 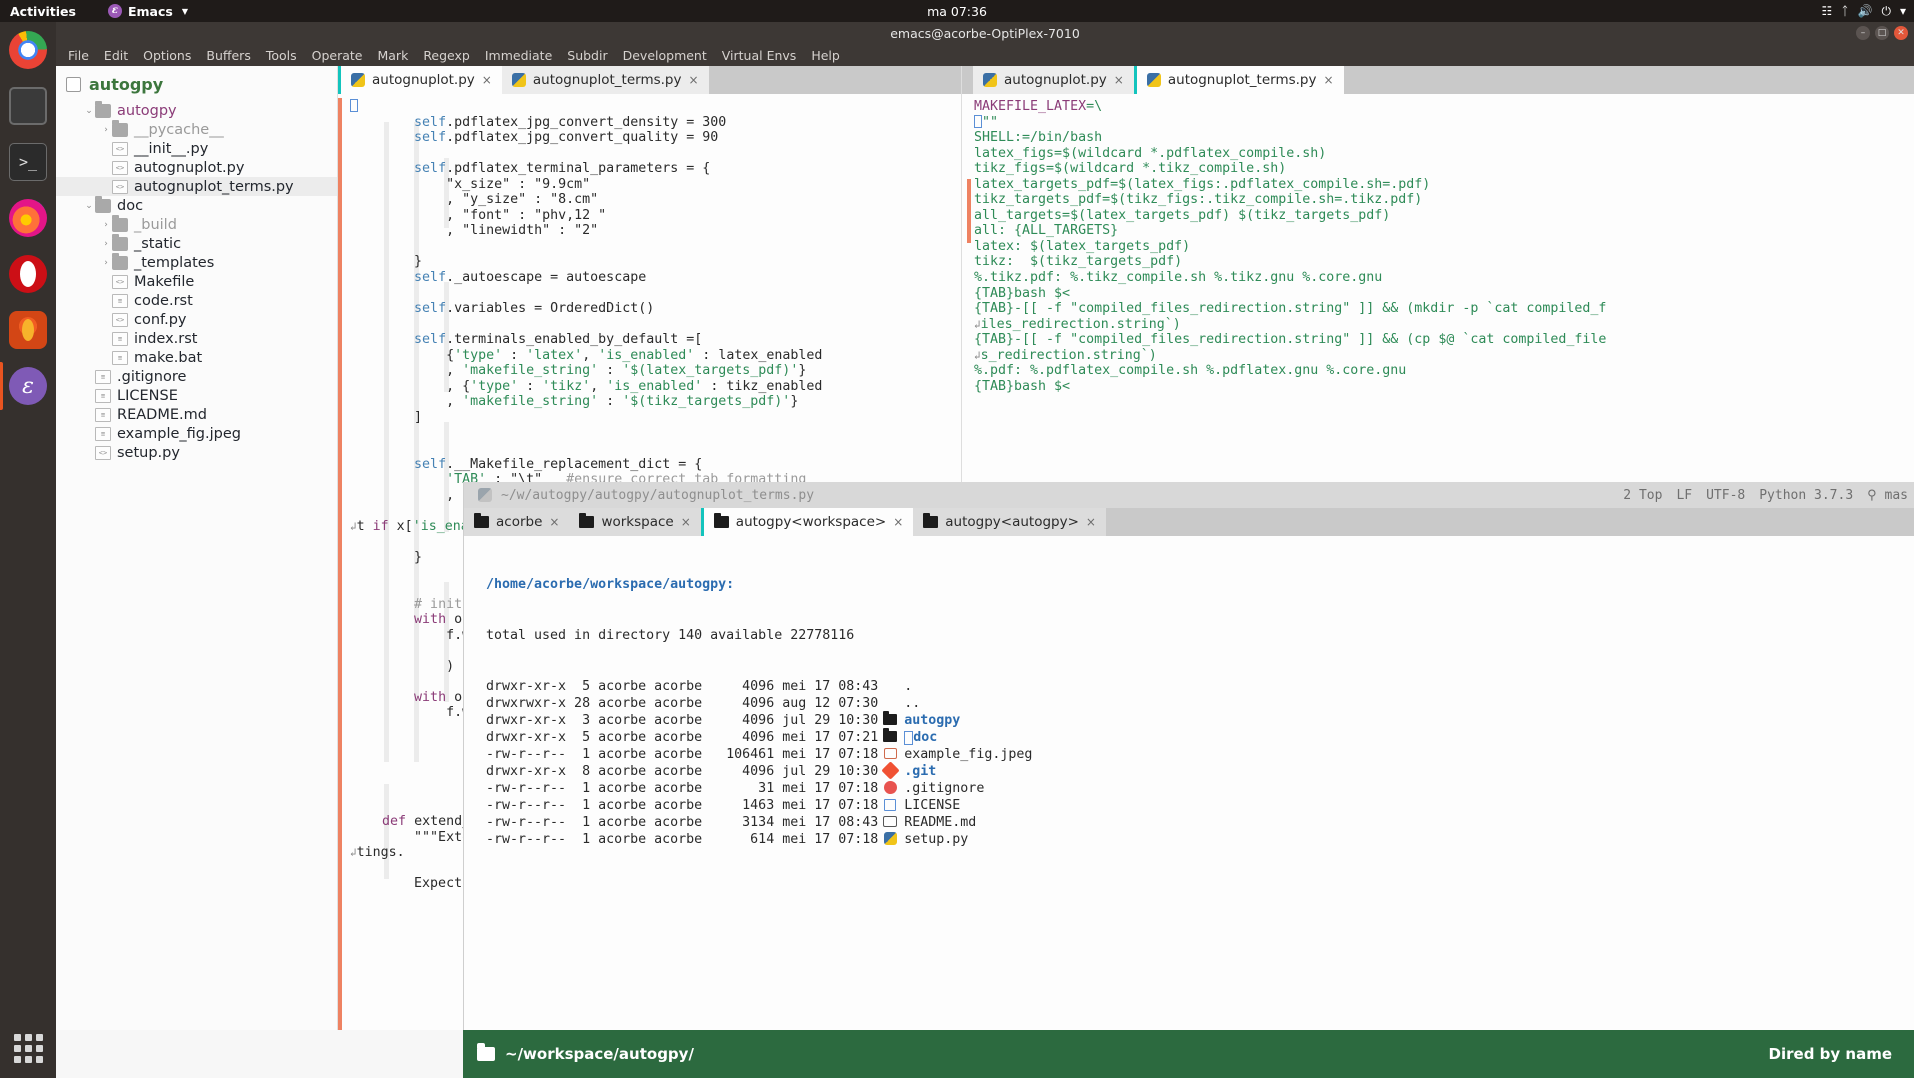 I want to click on dock-item-files, so click(x=28, y=106).